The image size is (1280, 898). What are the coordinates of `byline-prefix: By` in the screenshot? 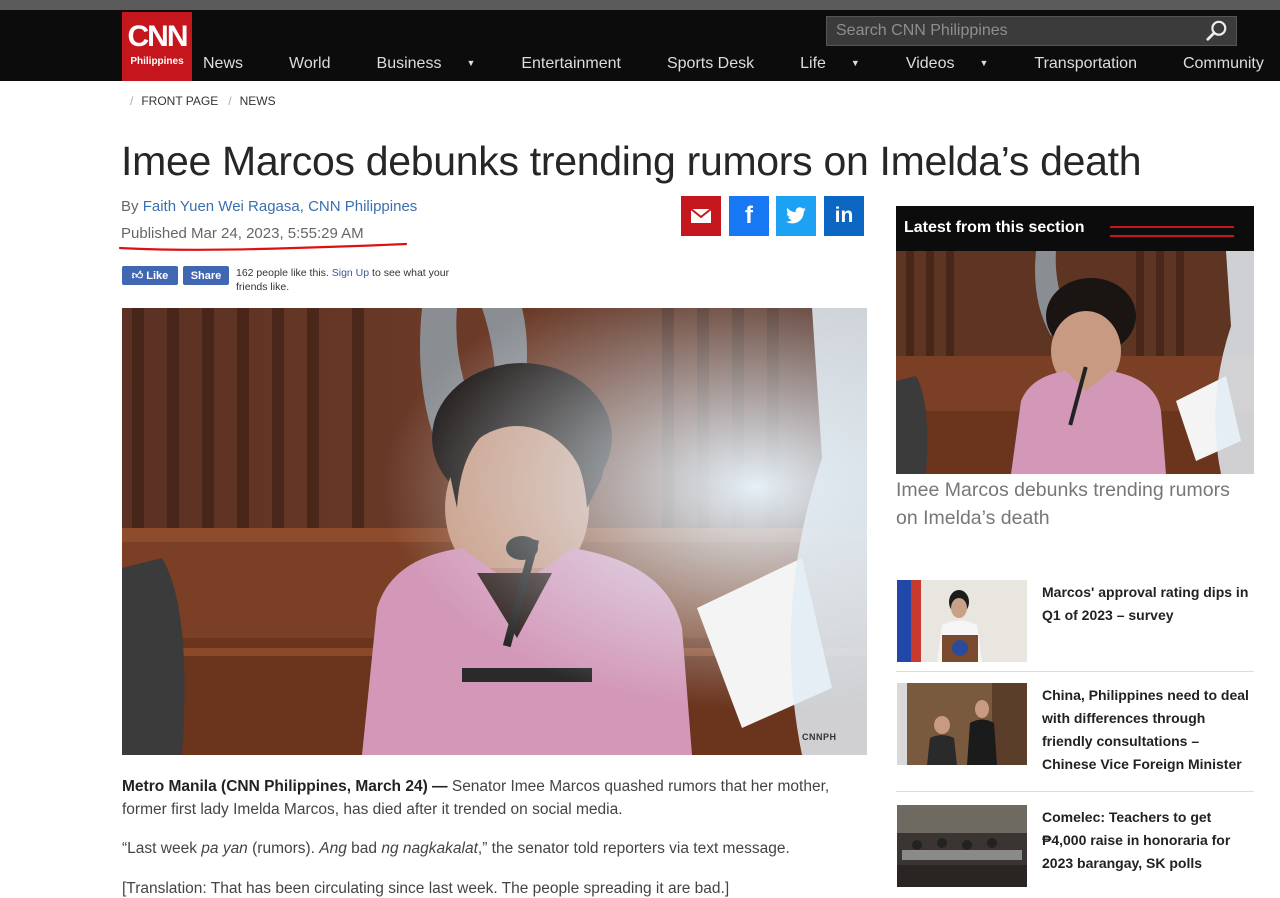 It's located at (132, 206).